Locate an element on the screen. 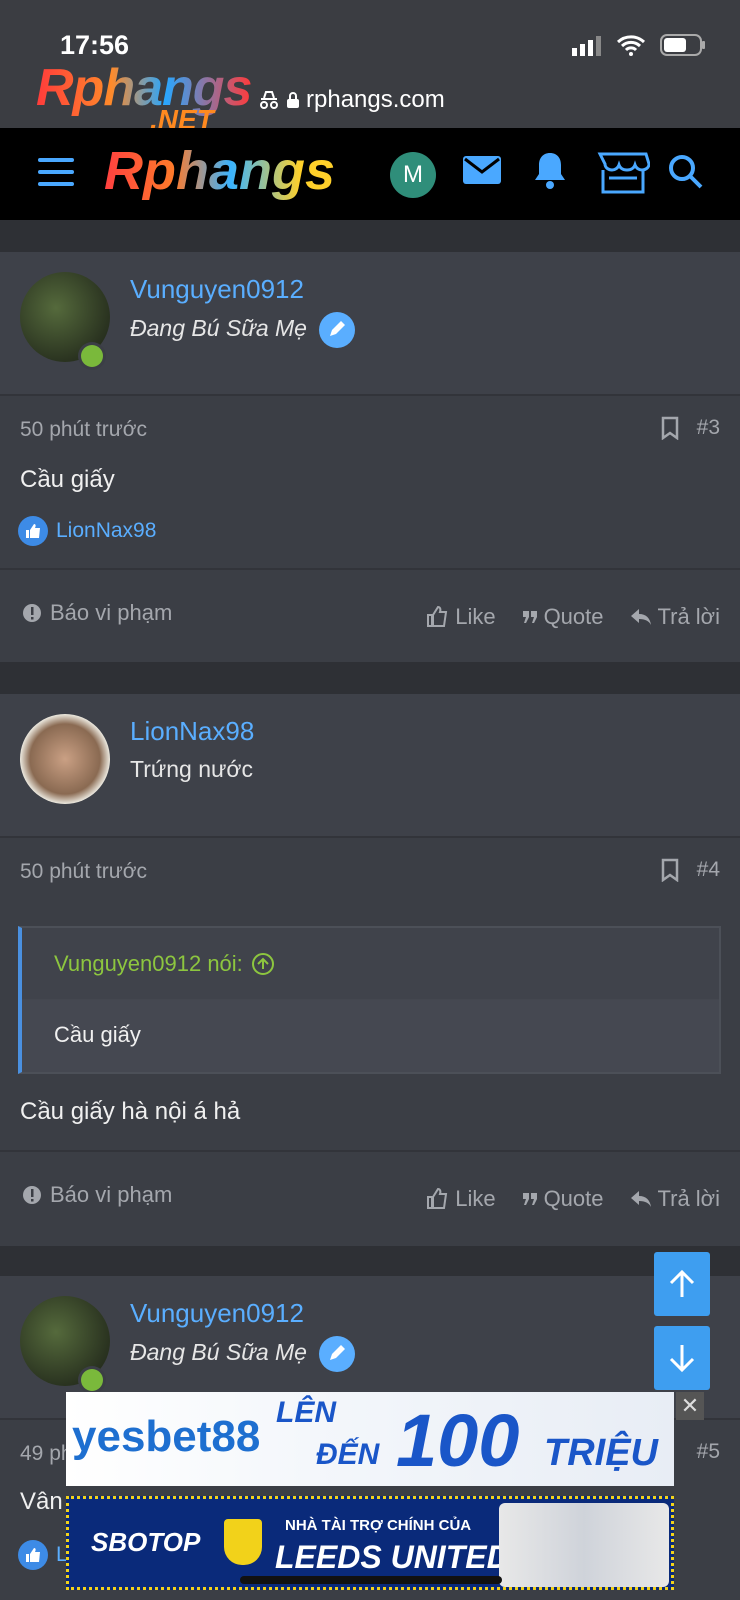 This screenshot has width=740, height=1600. user-title: Trứng nước is located at coordinates (191, 769).